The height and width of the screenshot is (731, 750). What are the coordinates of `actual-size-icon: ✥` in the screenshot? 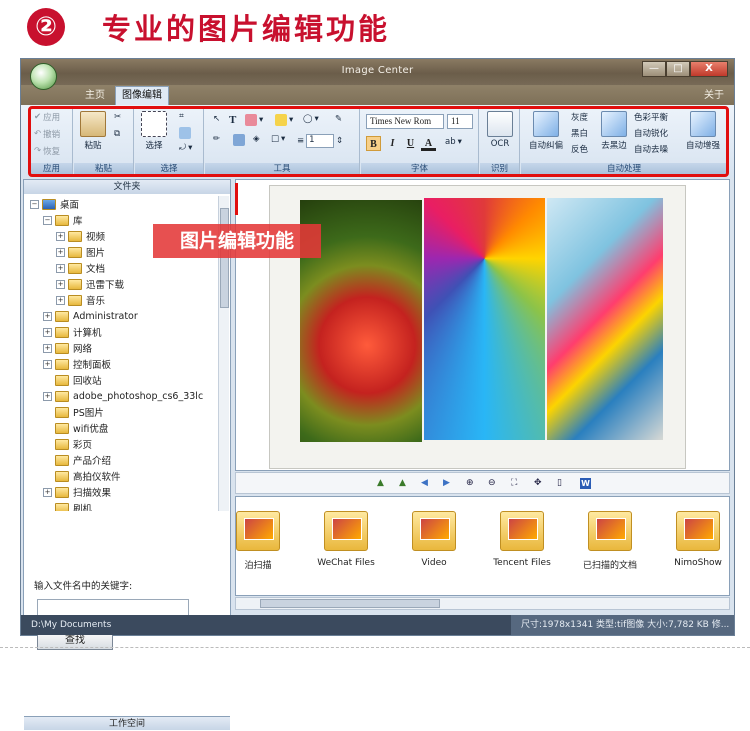 It's located at (539, 483).